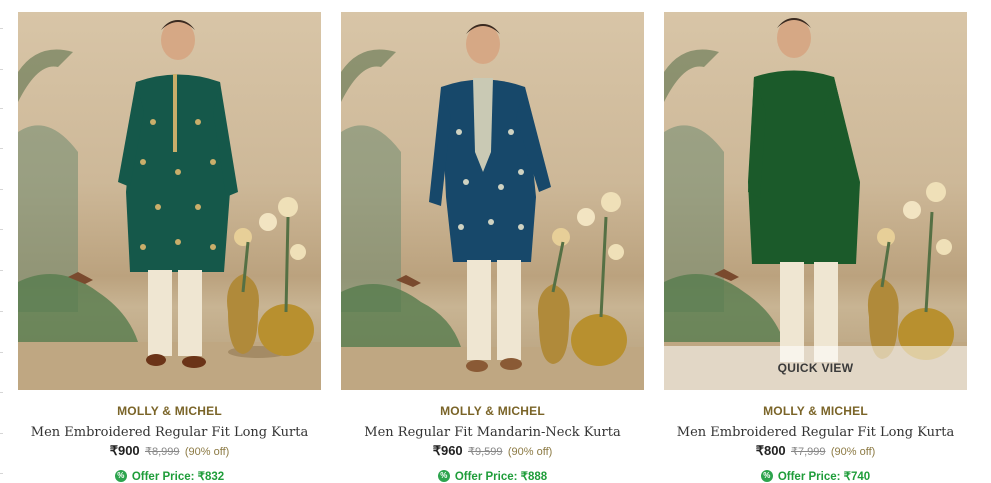 This screenshot has height=483, width=991. I want to click on original-price: ₹7,999, so click(808, 452).